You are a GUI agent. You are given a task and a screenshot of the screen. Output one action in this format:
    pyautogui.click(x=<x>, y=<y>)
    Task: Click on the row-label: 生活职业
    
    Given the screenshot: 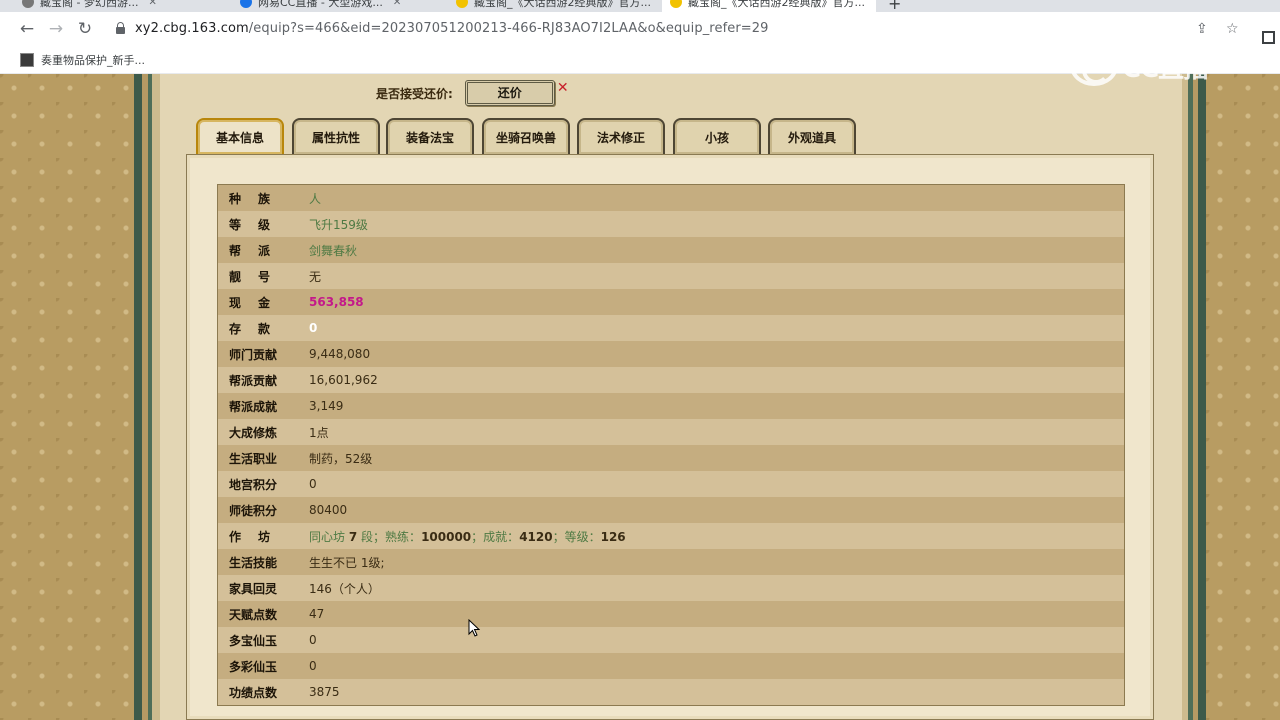 What is the action you would take?
    pyautogui.click(x=253, y=458)
    